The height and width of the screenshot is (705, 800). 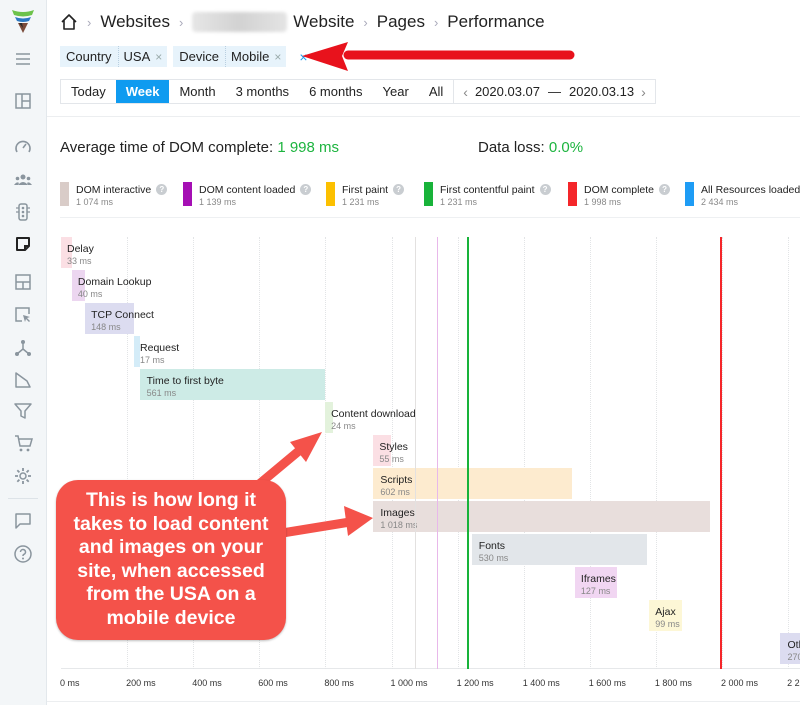 I want to click on legend-label: First paint?, so click(x=373, y=190).